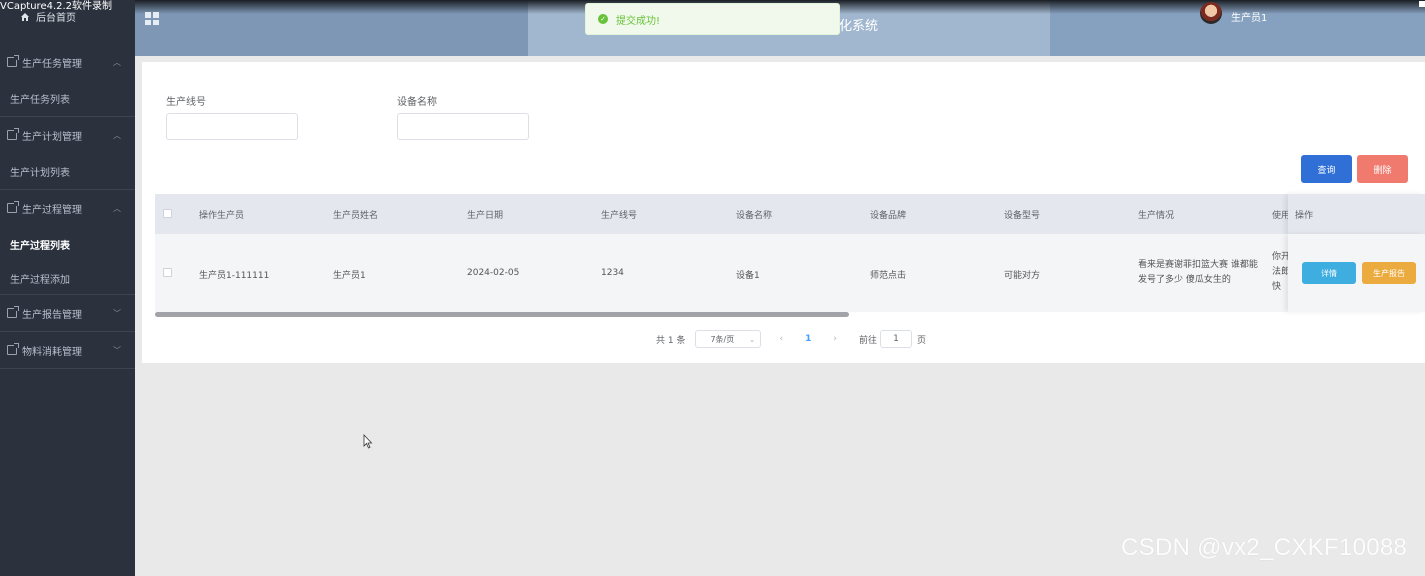 This screenshot has width=1425, height=576. What do you see at coordinates (1326, 169) in the screenshot?
I see `query-button: 查询` at bounding box center [1326, 169].